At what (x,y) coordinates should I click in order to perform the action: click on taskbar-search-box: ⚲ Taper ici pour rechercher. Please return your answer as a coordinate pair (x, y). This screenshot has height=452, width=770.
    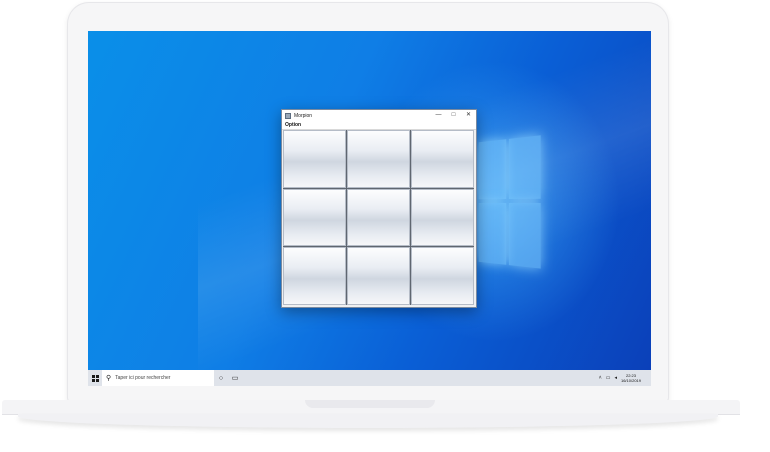
    Looking at the image, I should click on (158, 378).